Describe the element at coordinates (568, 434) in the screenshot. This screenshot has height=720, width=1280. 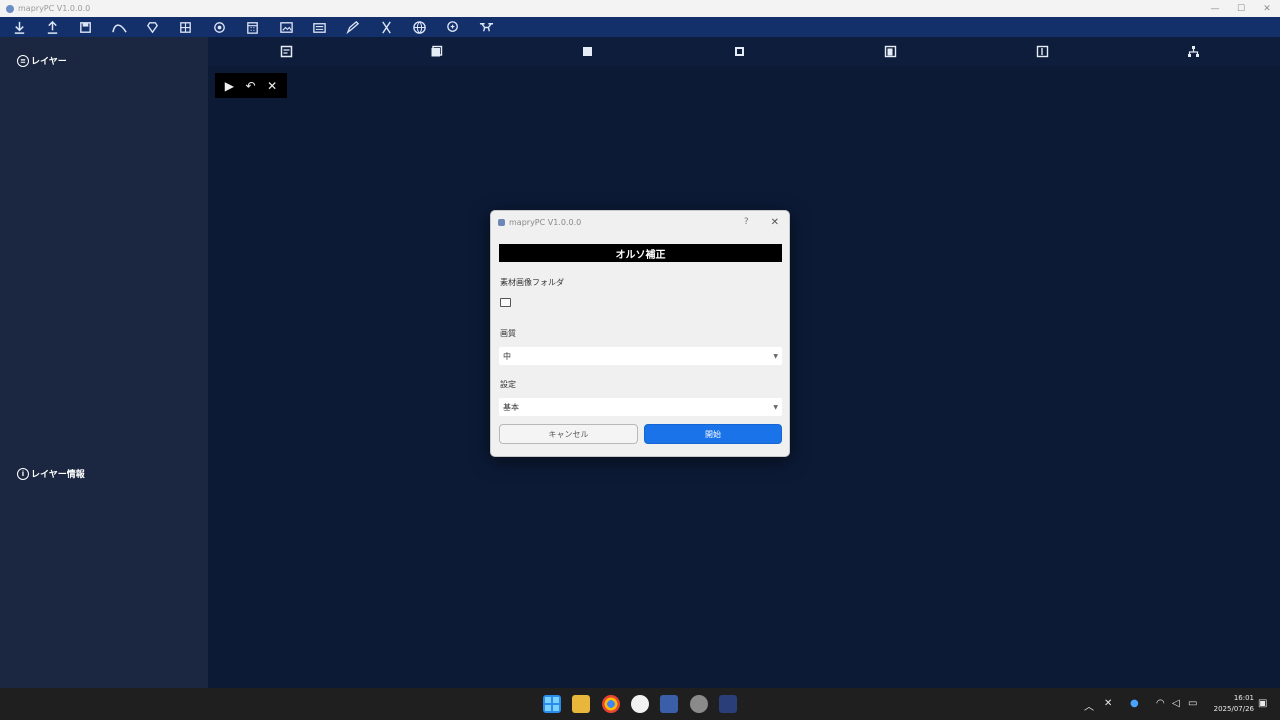
I see `cancel-button: キャンセル` at that location.